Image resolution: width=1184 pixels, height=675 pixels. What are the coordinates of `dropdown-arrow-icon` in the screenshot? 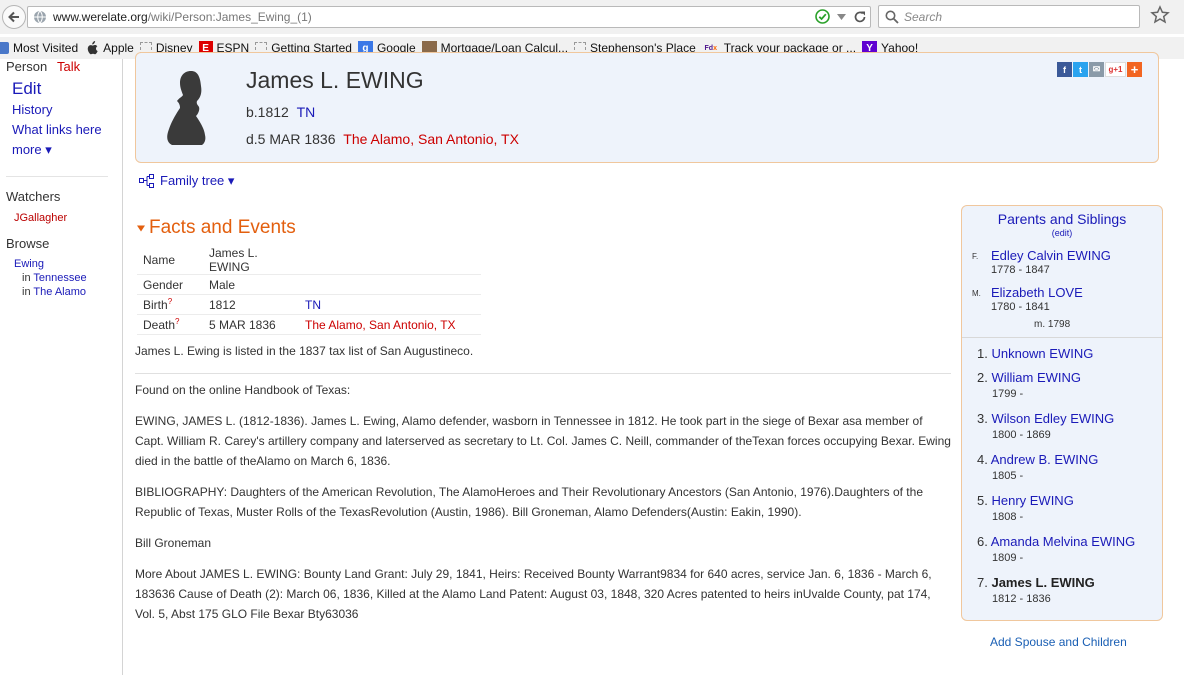 It's located at (841, 16).